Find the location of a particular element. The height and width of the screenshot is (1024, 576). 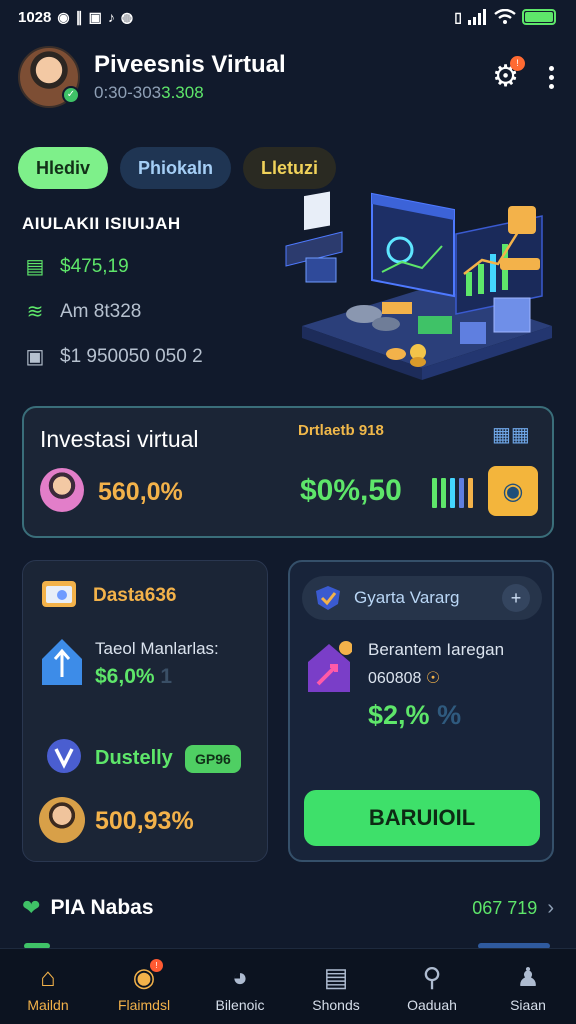

wallet-icon: ◉ is located at coordinates (513, 491).